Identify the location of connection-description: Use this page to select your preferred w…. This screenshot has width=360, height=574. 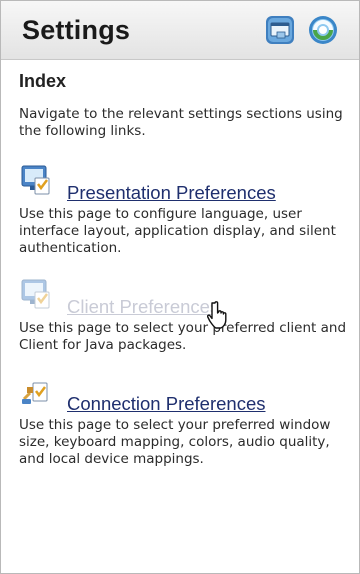
(175, 442).